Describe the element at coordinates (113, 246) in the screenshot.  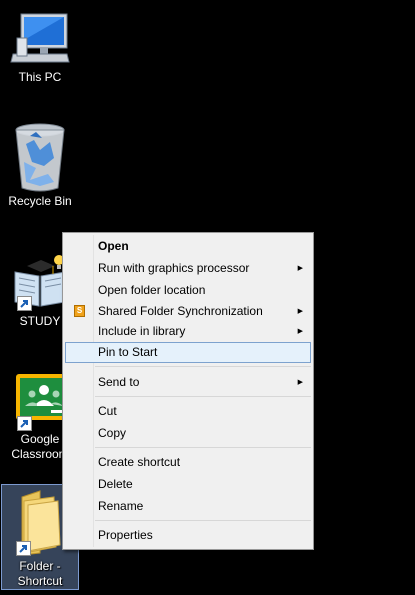
I see `menu-item-label: Open` at that location.